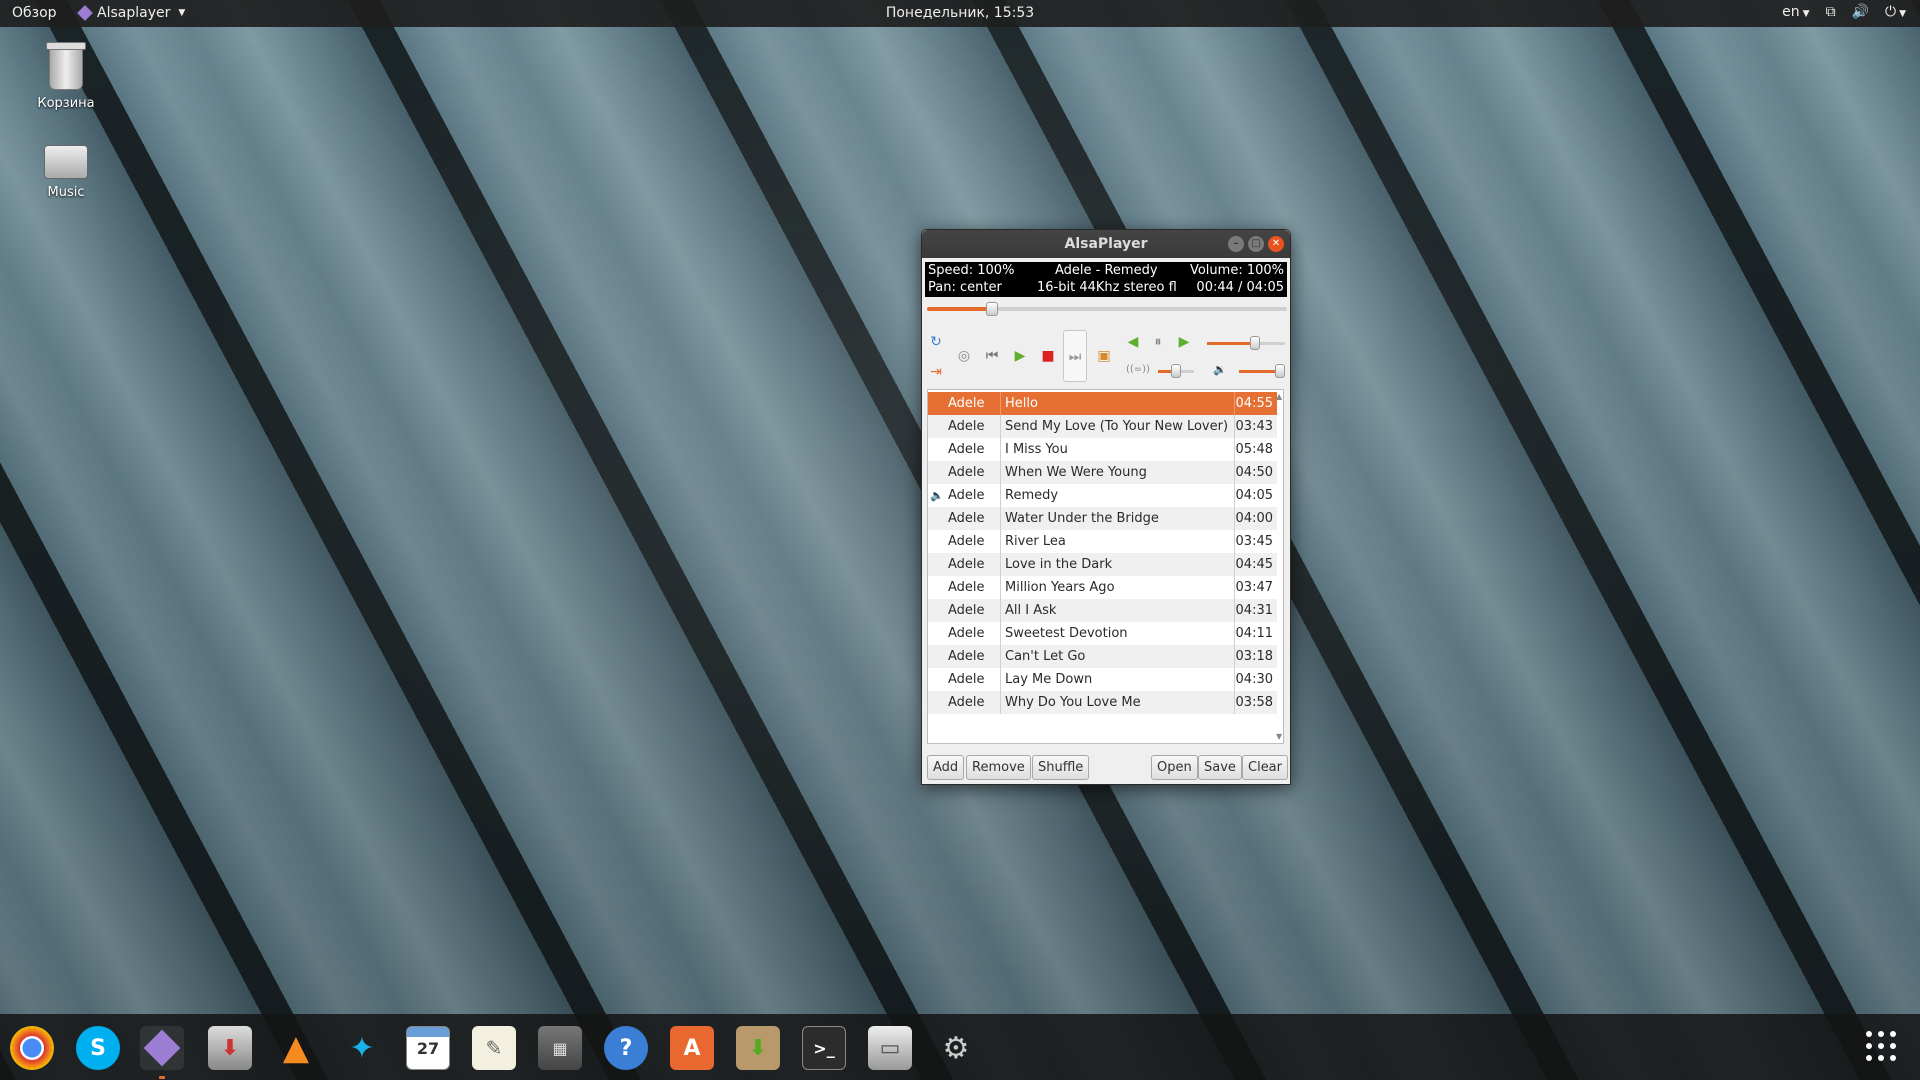 Image resolution: width=1920 pixels, height=1080 pixels. What do you see at coordinates (1138, 369) in the screenshot?
I see `pan-icon: ((=))` at bounding box center [1138, 369].